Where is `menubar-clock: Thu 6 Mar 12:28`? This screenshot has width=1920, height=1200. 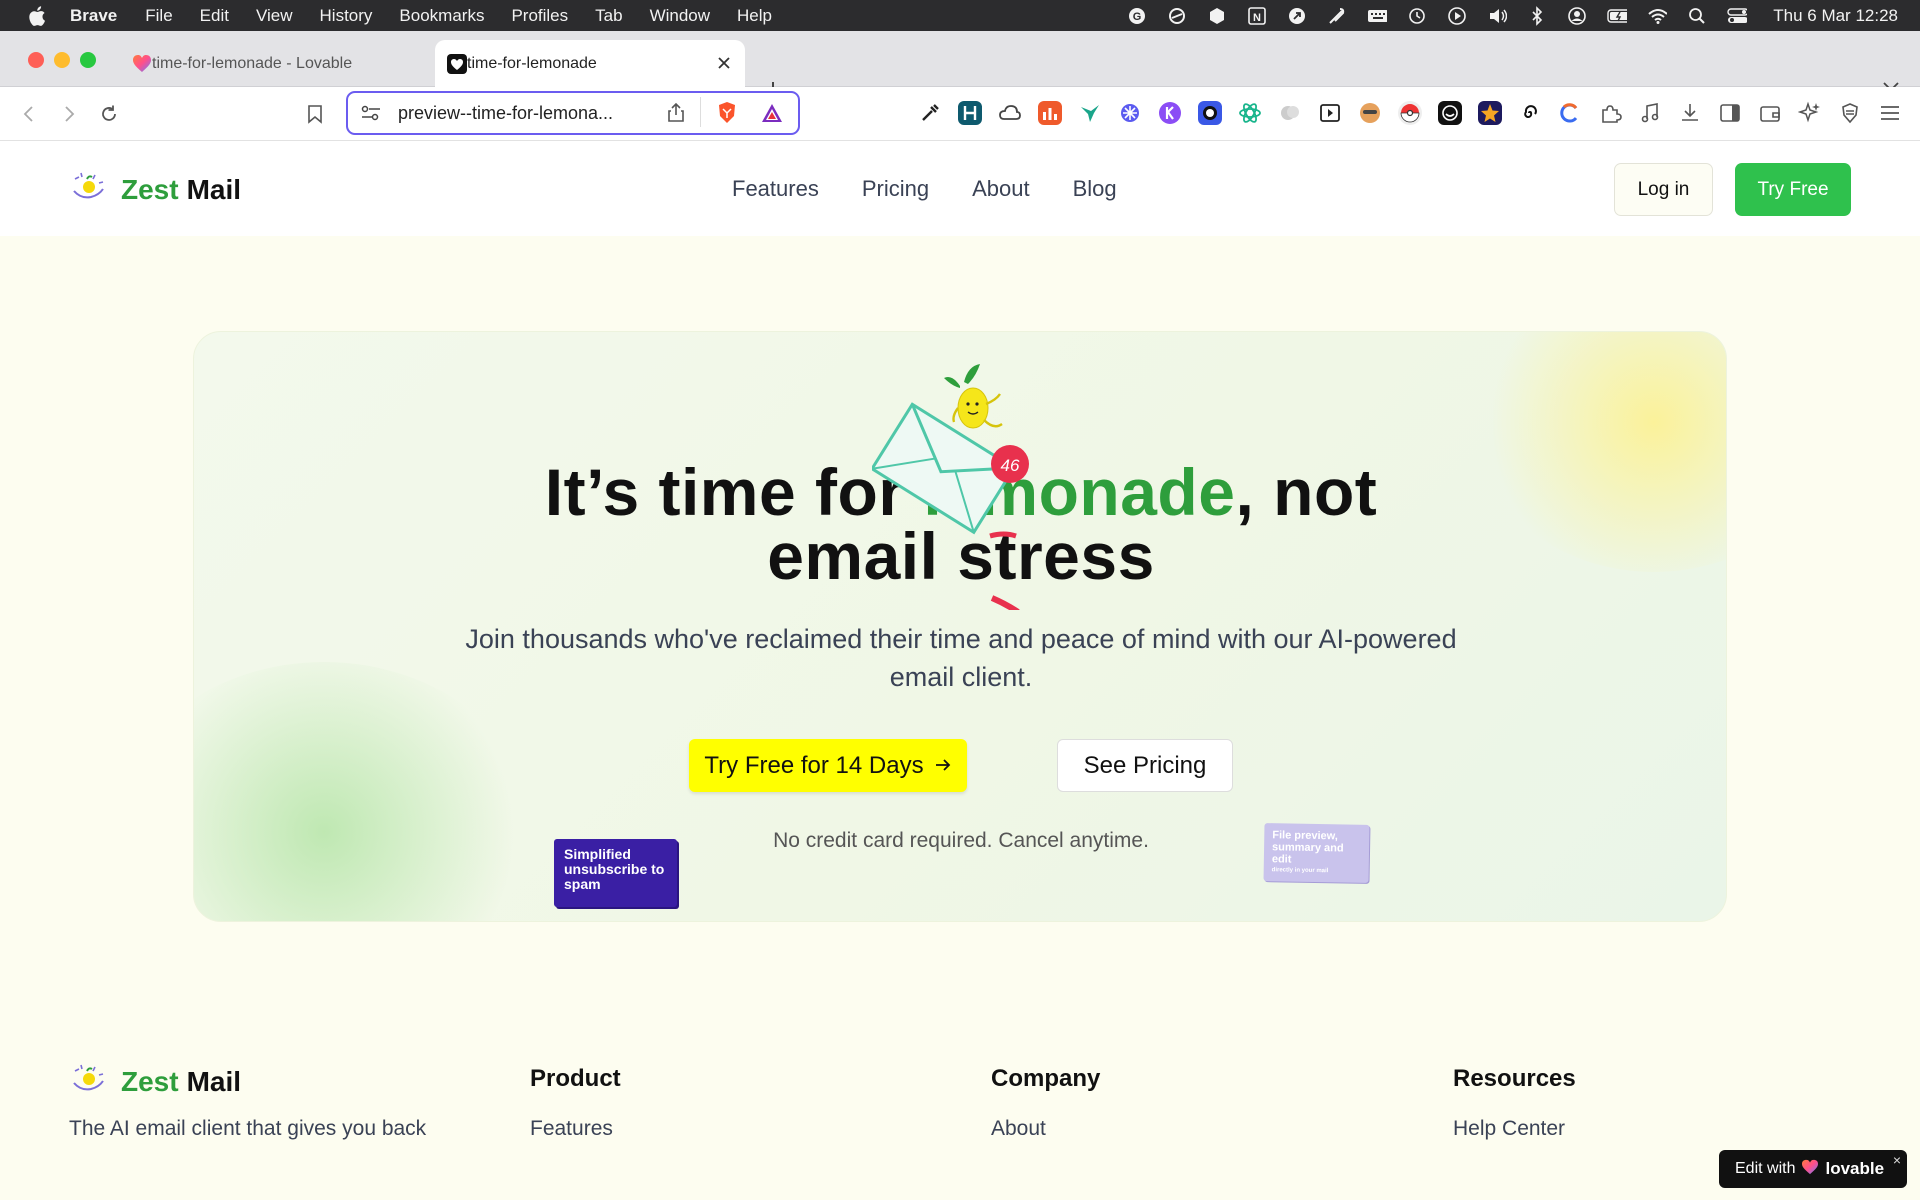
menubar-clock: Thu 6 Mar 12:28 is located at coordinates (1835, 16).